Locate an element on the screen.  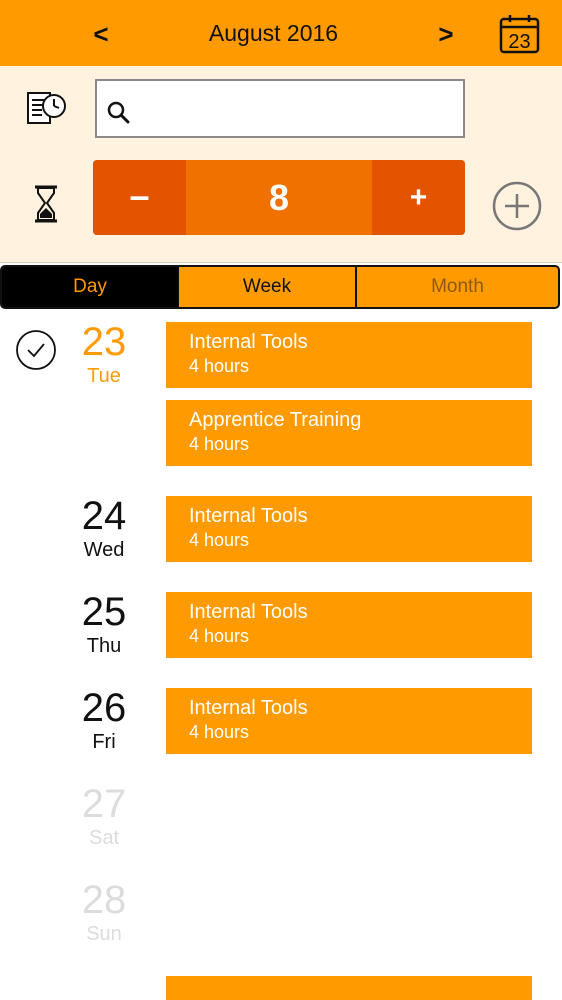
day-name: Sun is located at coordinates (104, 934).